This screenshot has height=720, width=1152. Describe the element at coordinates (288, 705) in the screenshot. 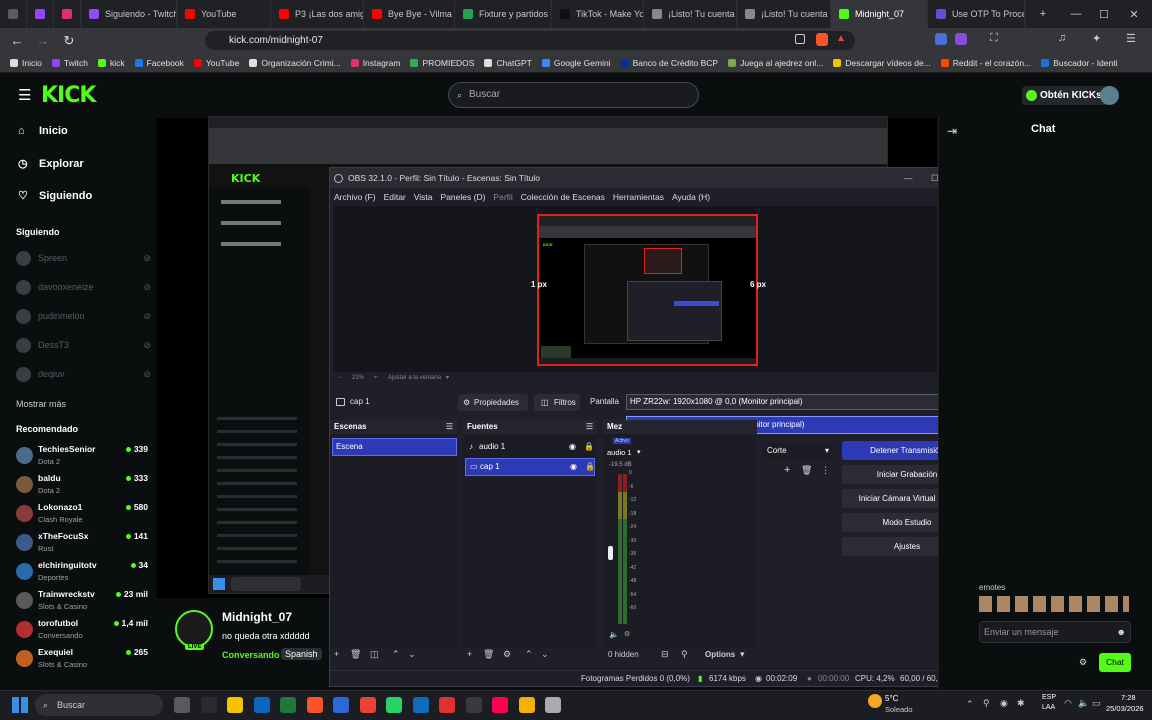

I see `xbox-icon` at that location.